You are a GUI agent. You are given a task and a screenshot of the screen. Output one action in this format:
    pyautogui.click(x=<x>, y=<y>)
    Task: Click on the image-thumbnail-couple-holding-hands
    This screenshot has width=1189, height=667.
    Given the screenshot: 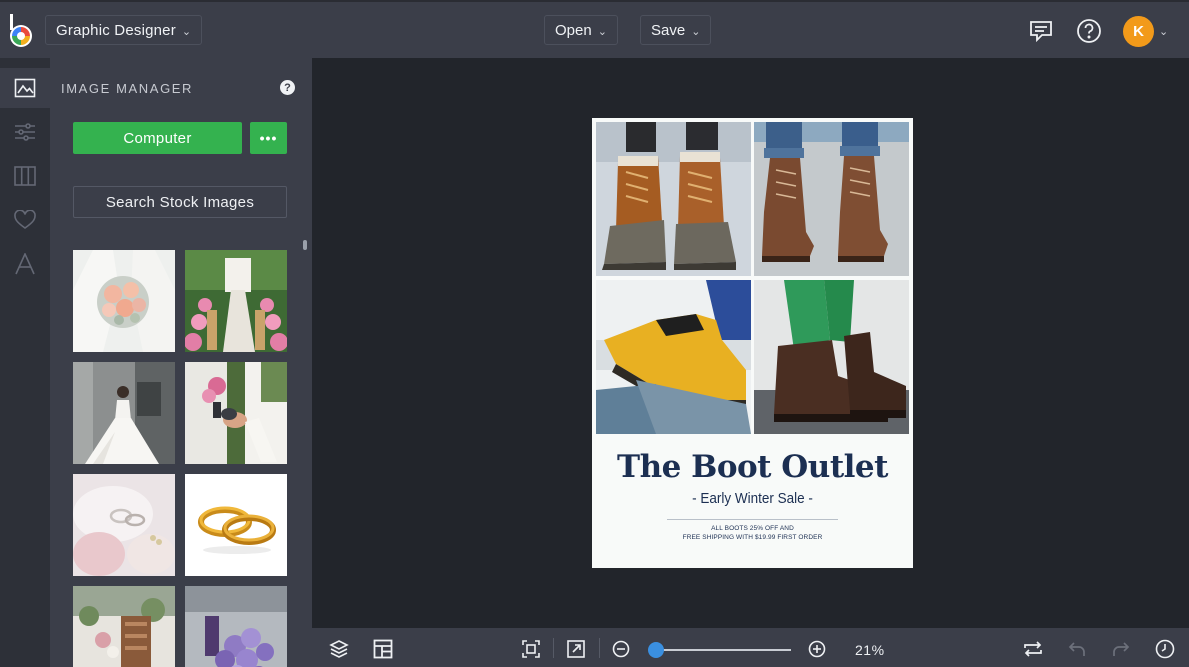 What is the action you would take?
    pyautogui.click(x=236, y=413)
    